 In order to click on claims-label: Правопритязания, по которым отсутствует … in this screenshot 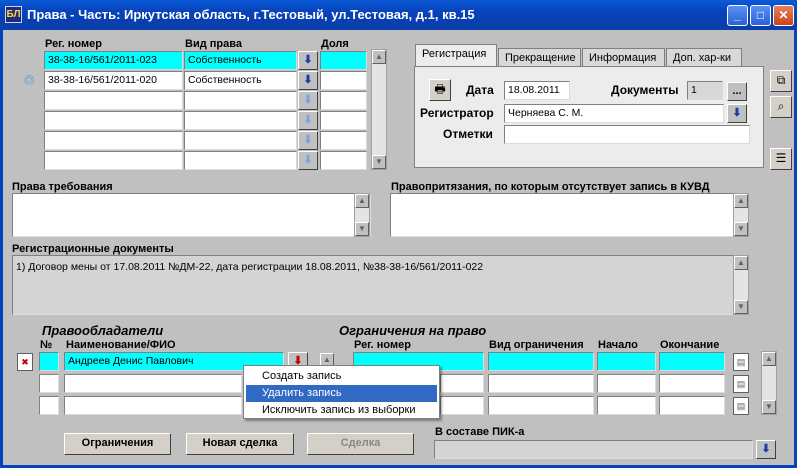, I will do `click(550, 187)`.